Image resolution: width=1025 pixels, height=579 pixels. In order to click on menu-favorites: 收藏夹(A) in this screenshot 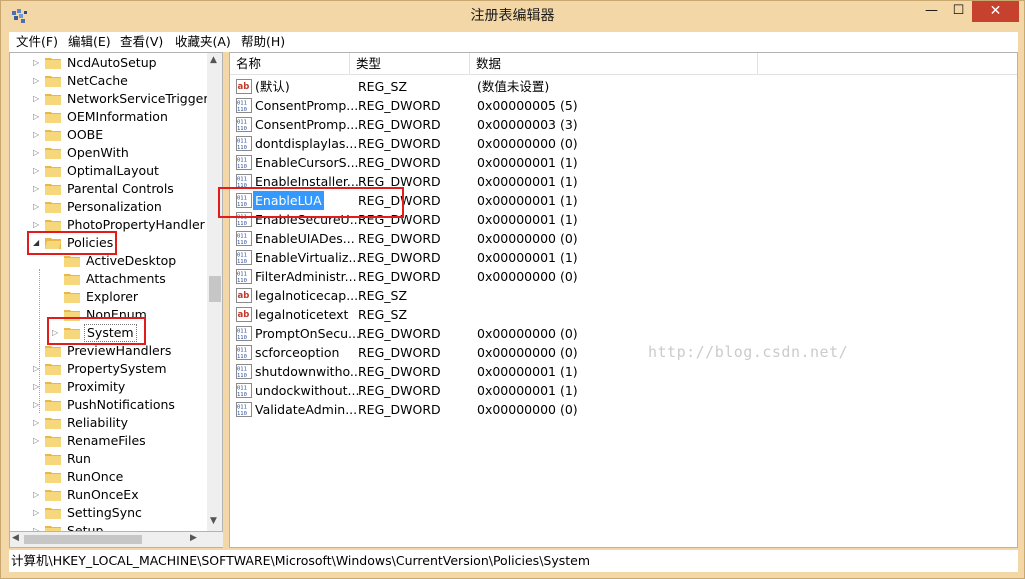, I will do `click(203, 42)`.